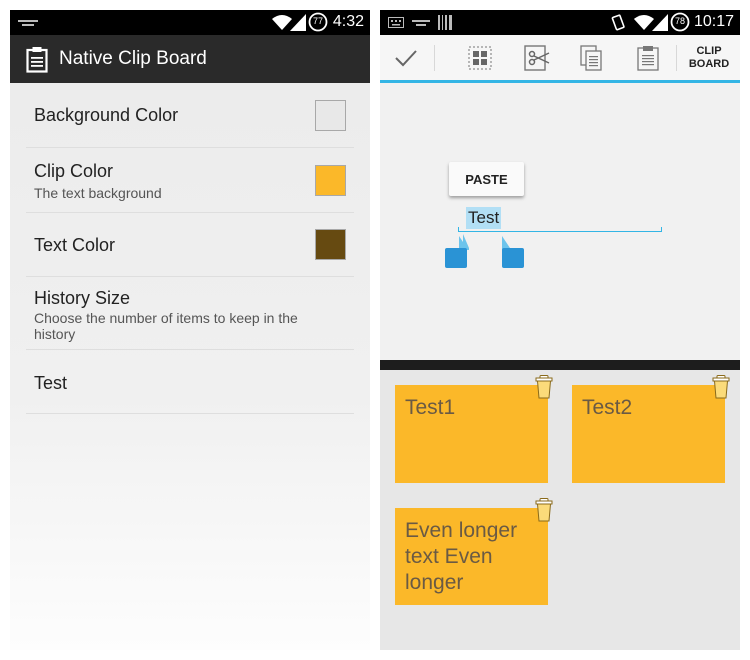  Describe the element at coordinates (648, 434) in the screenshot. I see `clip-item: Test2` at that location.